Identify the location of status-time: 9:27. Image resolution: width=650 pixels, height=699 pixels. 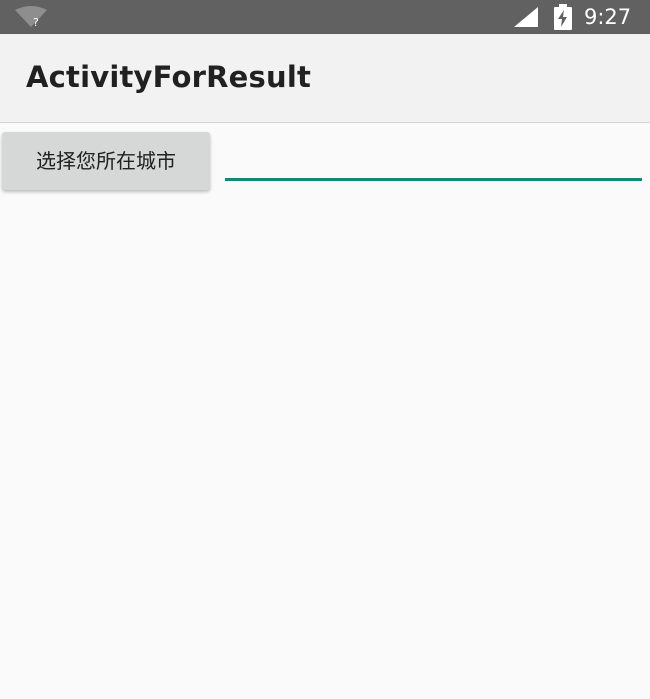
(608, 17).